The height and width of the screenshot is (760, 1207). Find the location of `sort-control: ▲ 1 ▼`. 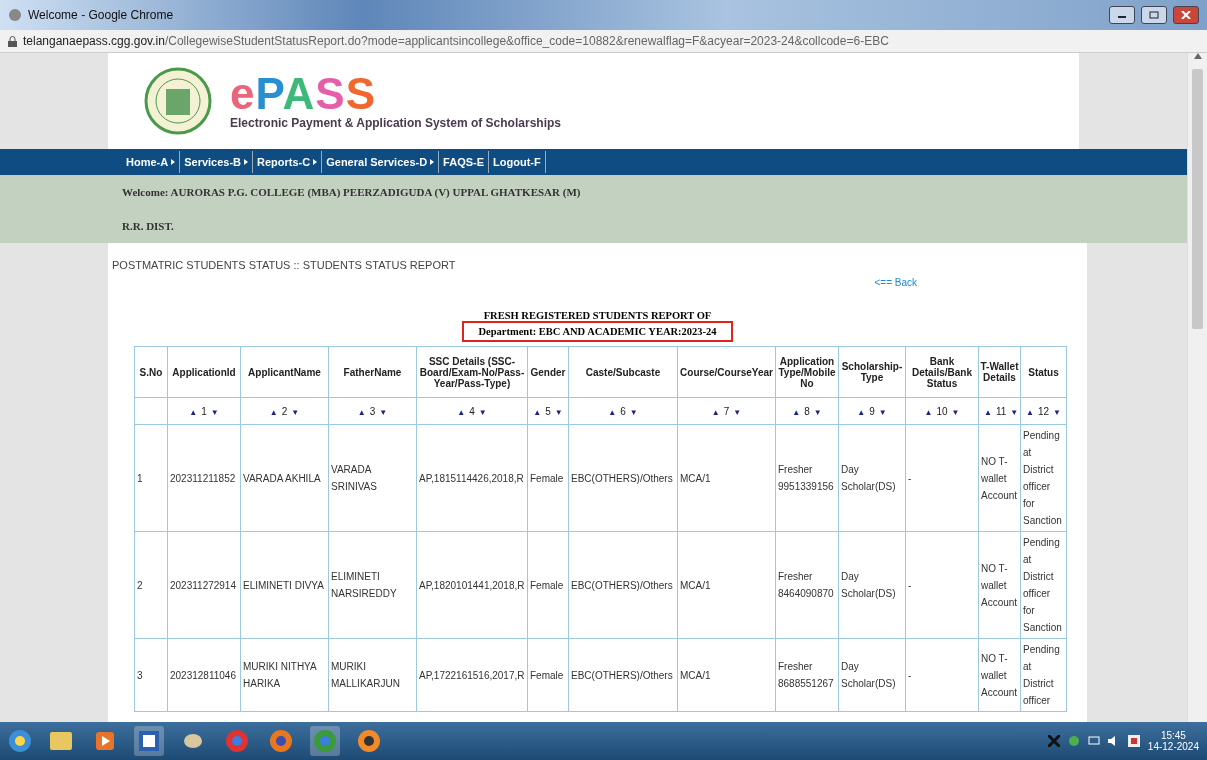

sort-control: ▲ 1 ▼ is located at coordinates (204, 411).